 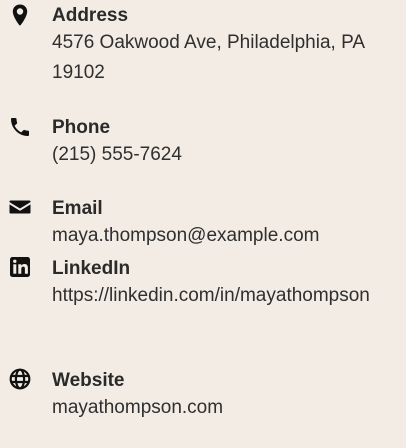 I want to click on linkedin-icon, so click(x=20, y=267).